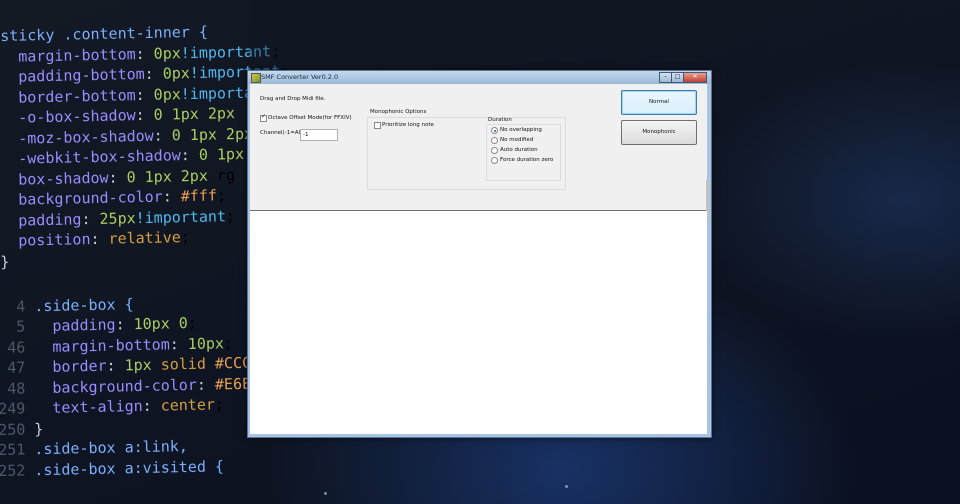  Describe the element at coordinates (112, 468) in the screenshot. I see `wallpaper-code-line: 252 .side-box a:visited {` at that location.